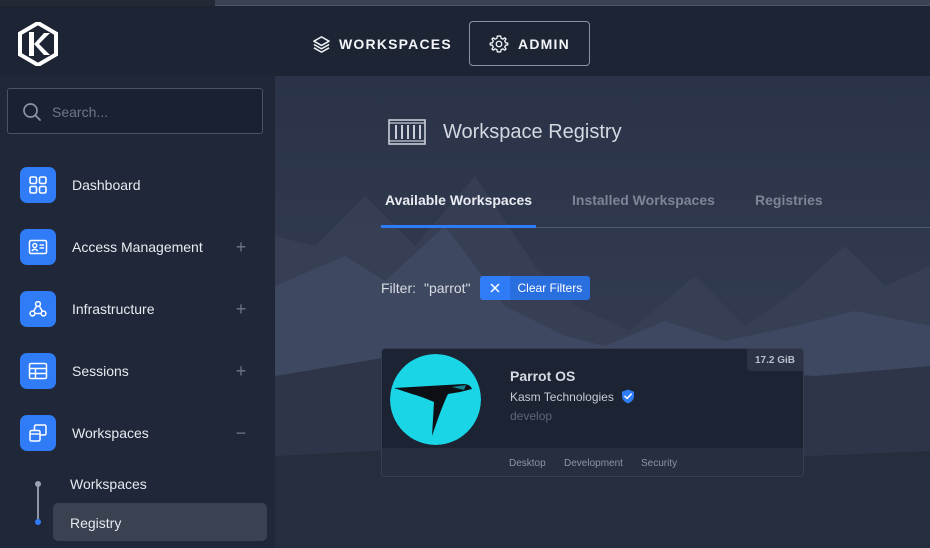 This screenshot has height=548, width=930. Describe the element at coordinates (95, 523) in the screenshot. I see `submenu-item-registry: Registry` at that location.